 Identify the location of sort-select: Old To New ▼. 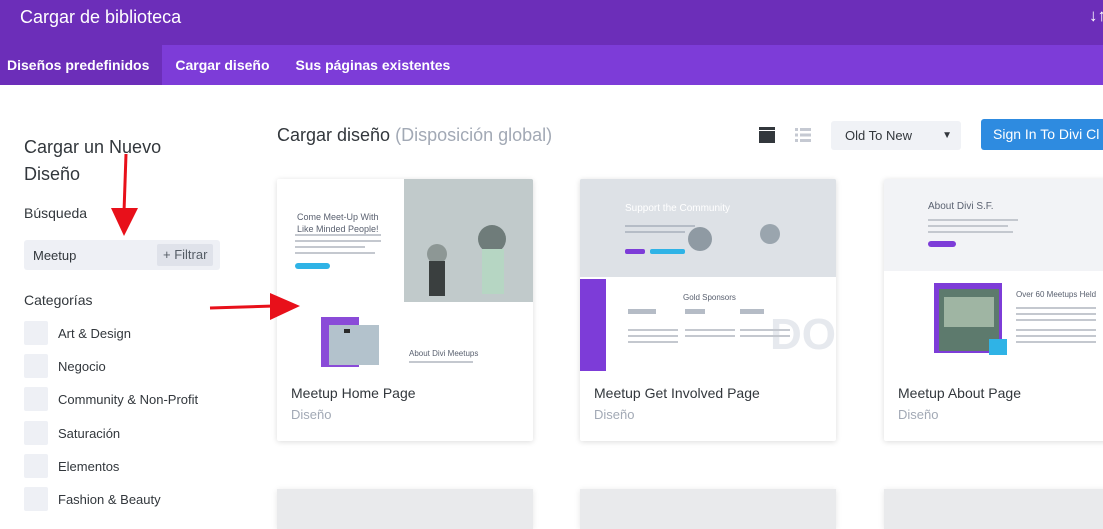
(896, 135).